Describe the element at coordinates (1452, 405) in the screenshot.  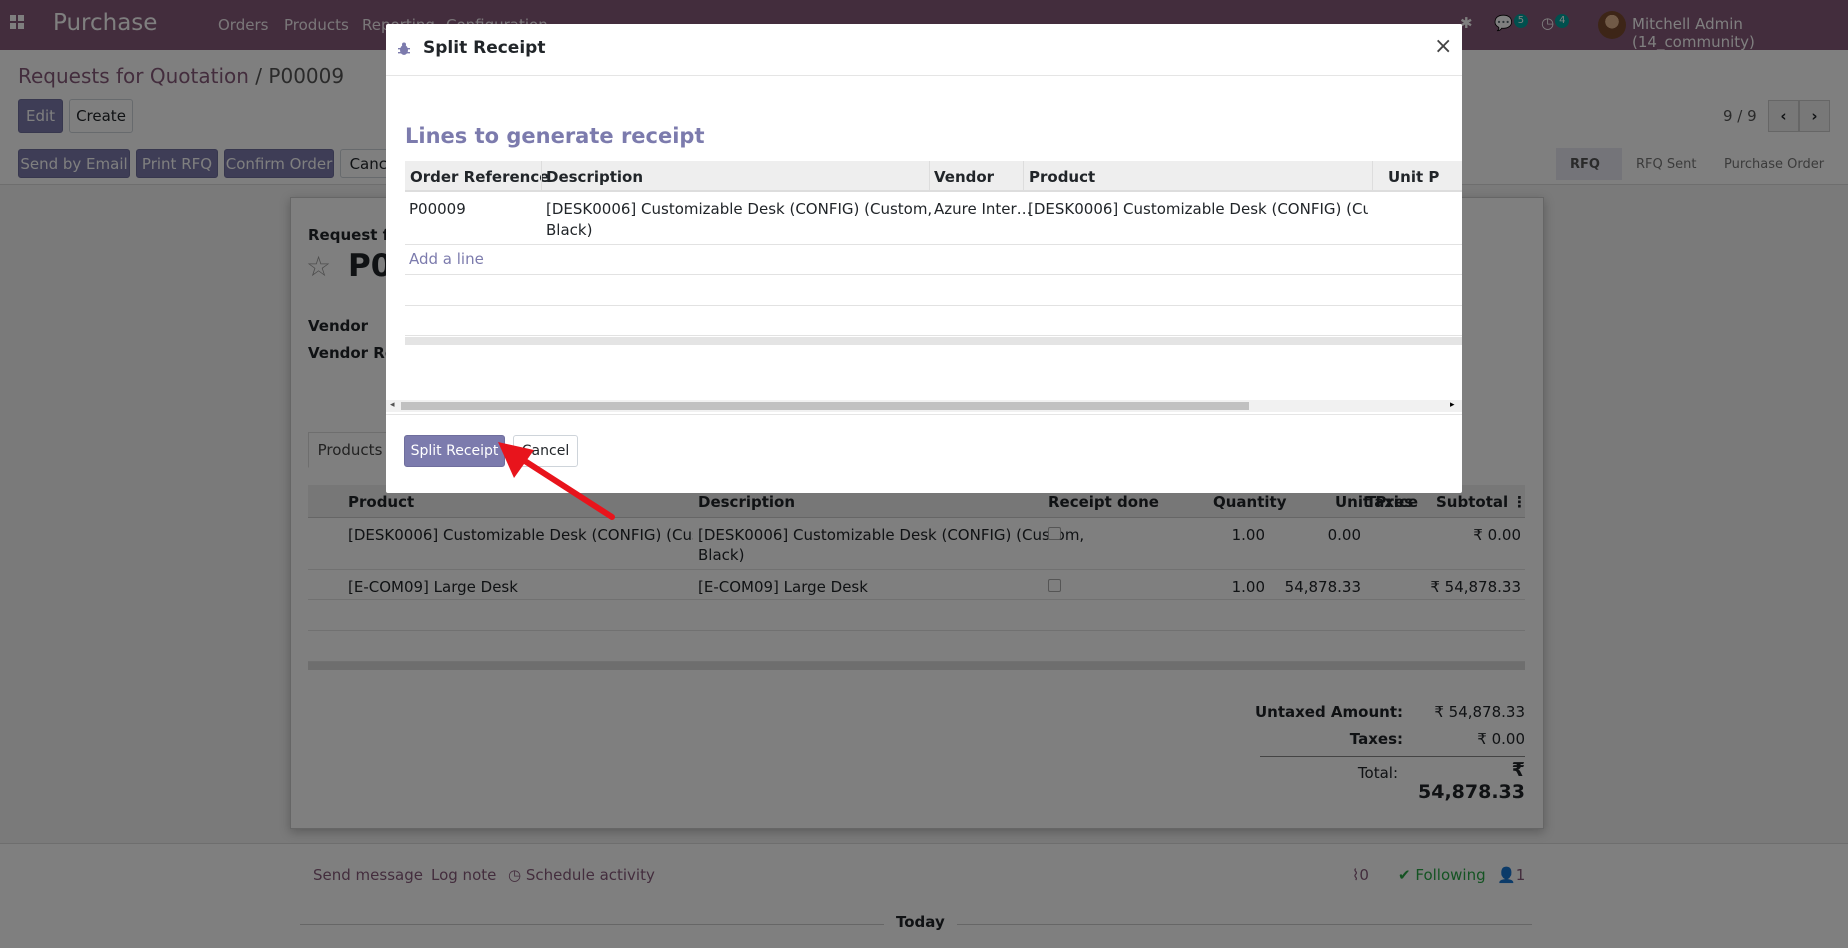
I see `scroll-right-arrow-icon: ▸` at that location.